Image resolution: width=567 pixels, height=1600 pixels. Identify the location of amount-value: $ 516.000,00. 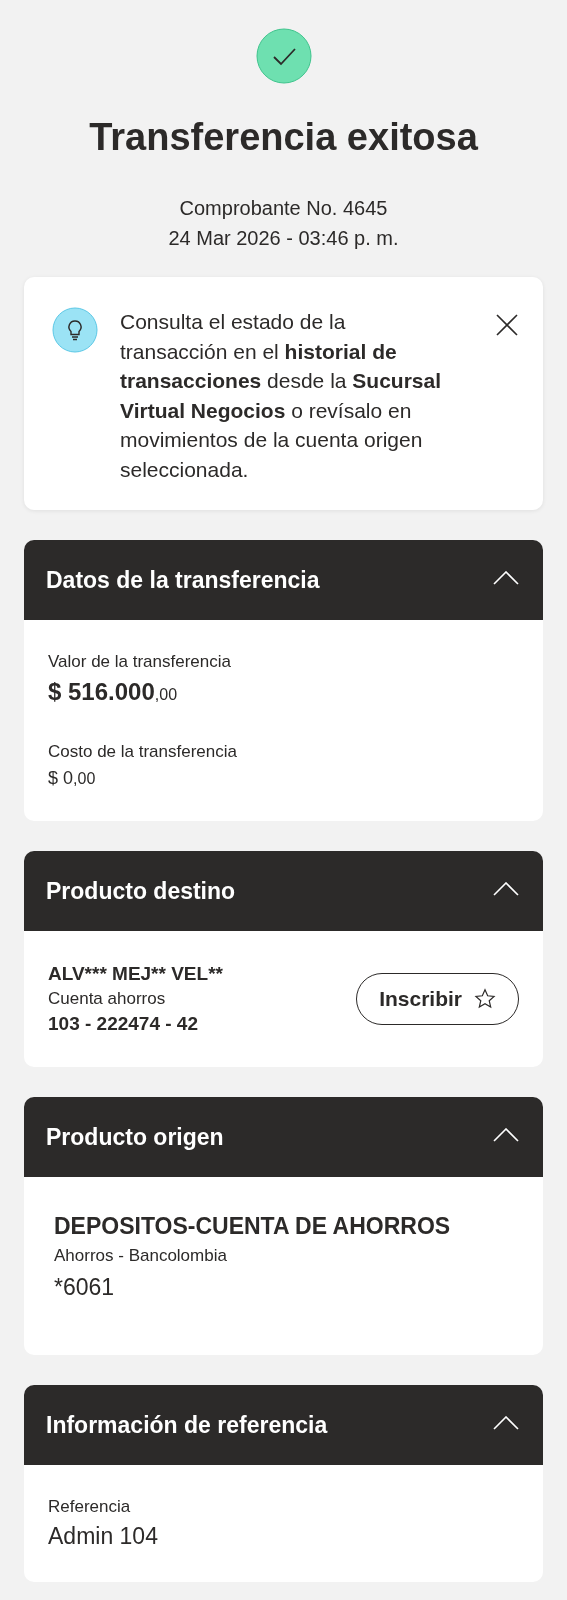
(113, 692).